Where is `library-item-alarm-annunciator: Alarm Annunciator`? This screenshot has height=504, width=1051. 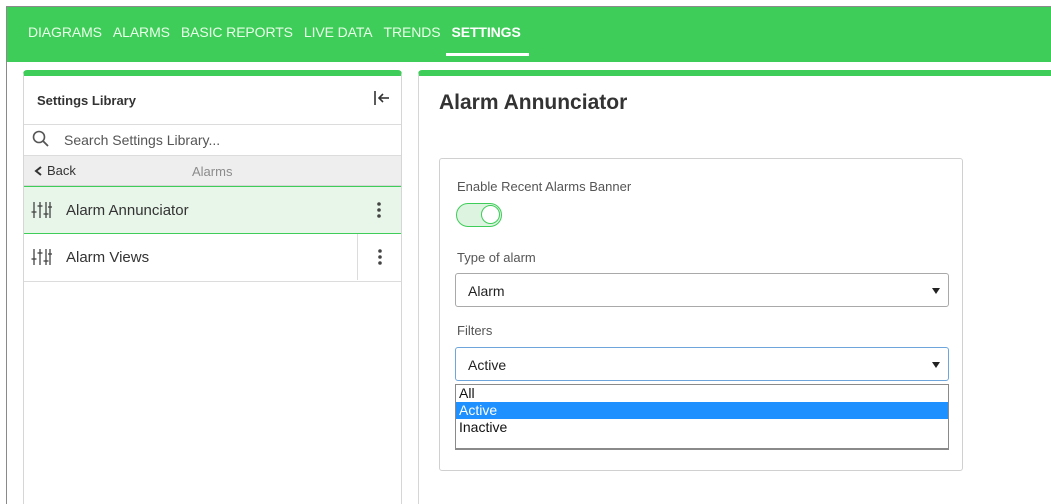 library-item-alarm-annunciator: Alarm Annunciator is located at coordinates (212, 210).